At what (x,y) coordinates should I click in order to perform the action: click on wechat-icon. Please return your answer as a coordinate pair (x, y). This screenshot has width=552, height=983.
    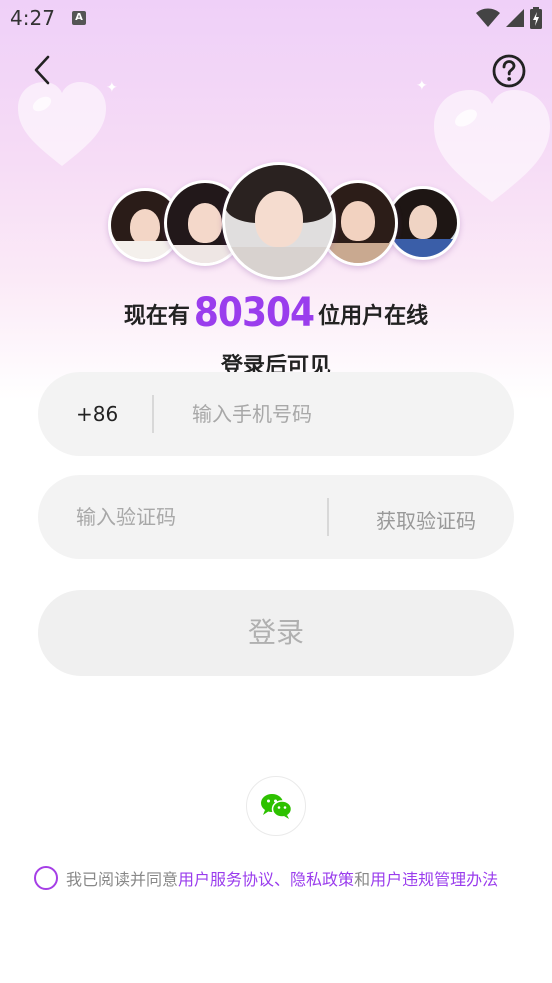
    Looking at the image, I should click on (277, 806).